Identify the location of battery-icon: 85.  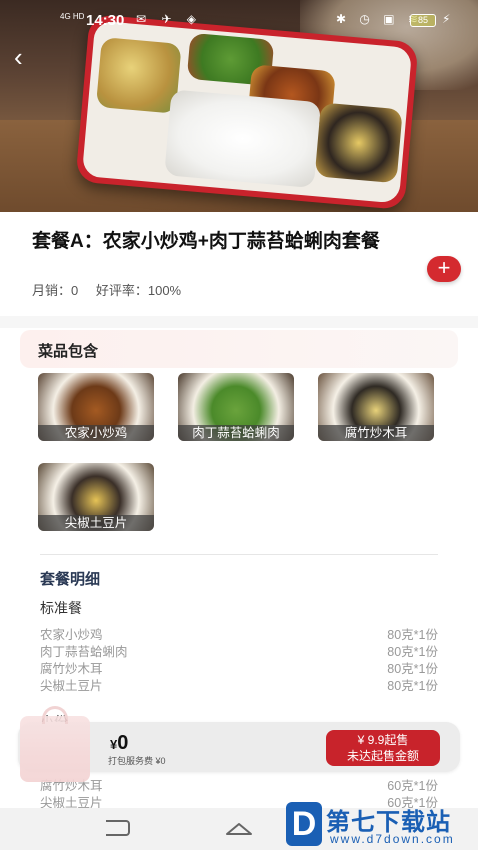
(423, 20).